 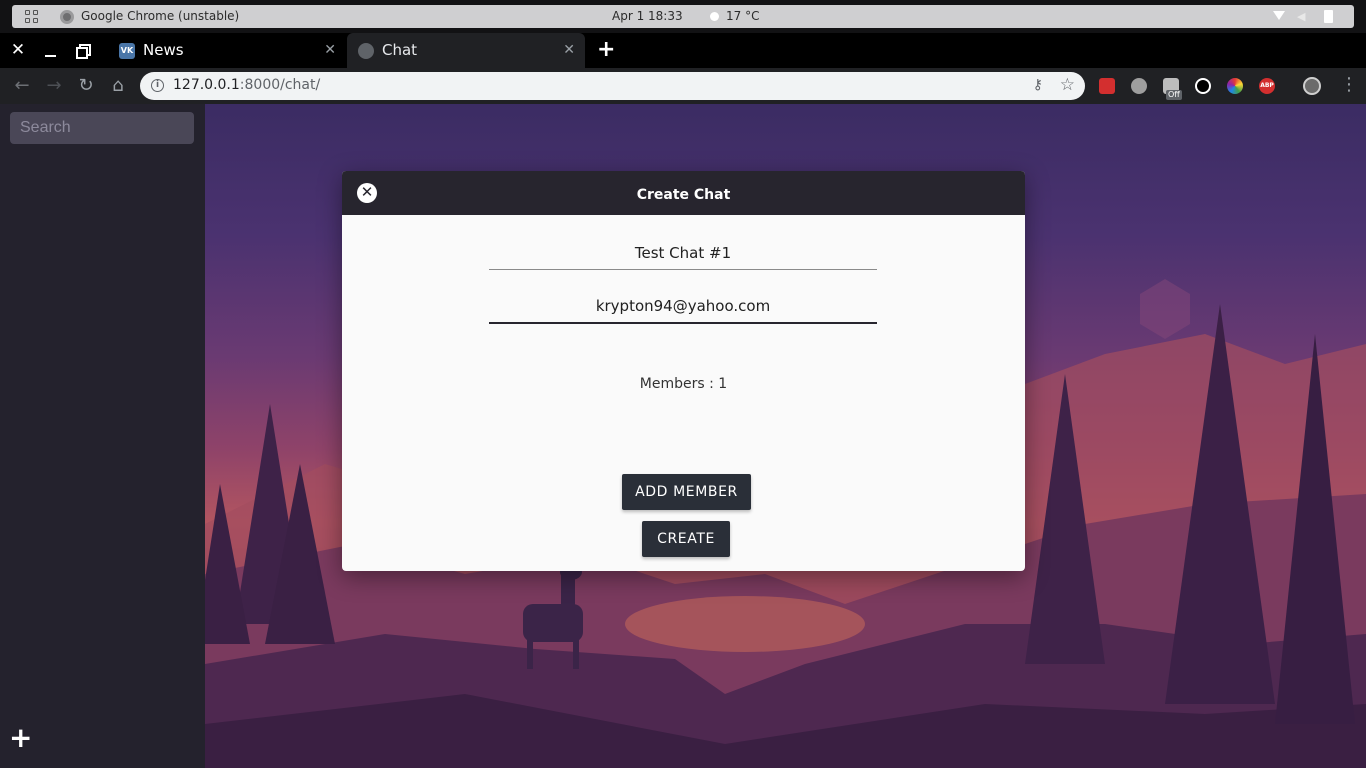 I want to click on chat-name-input, so click(x=683, y=253).